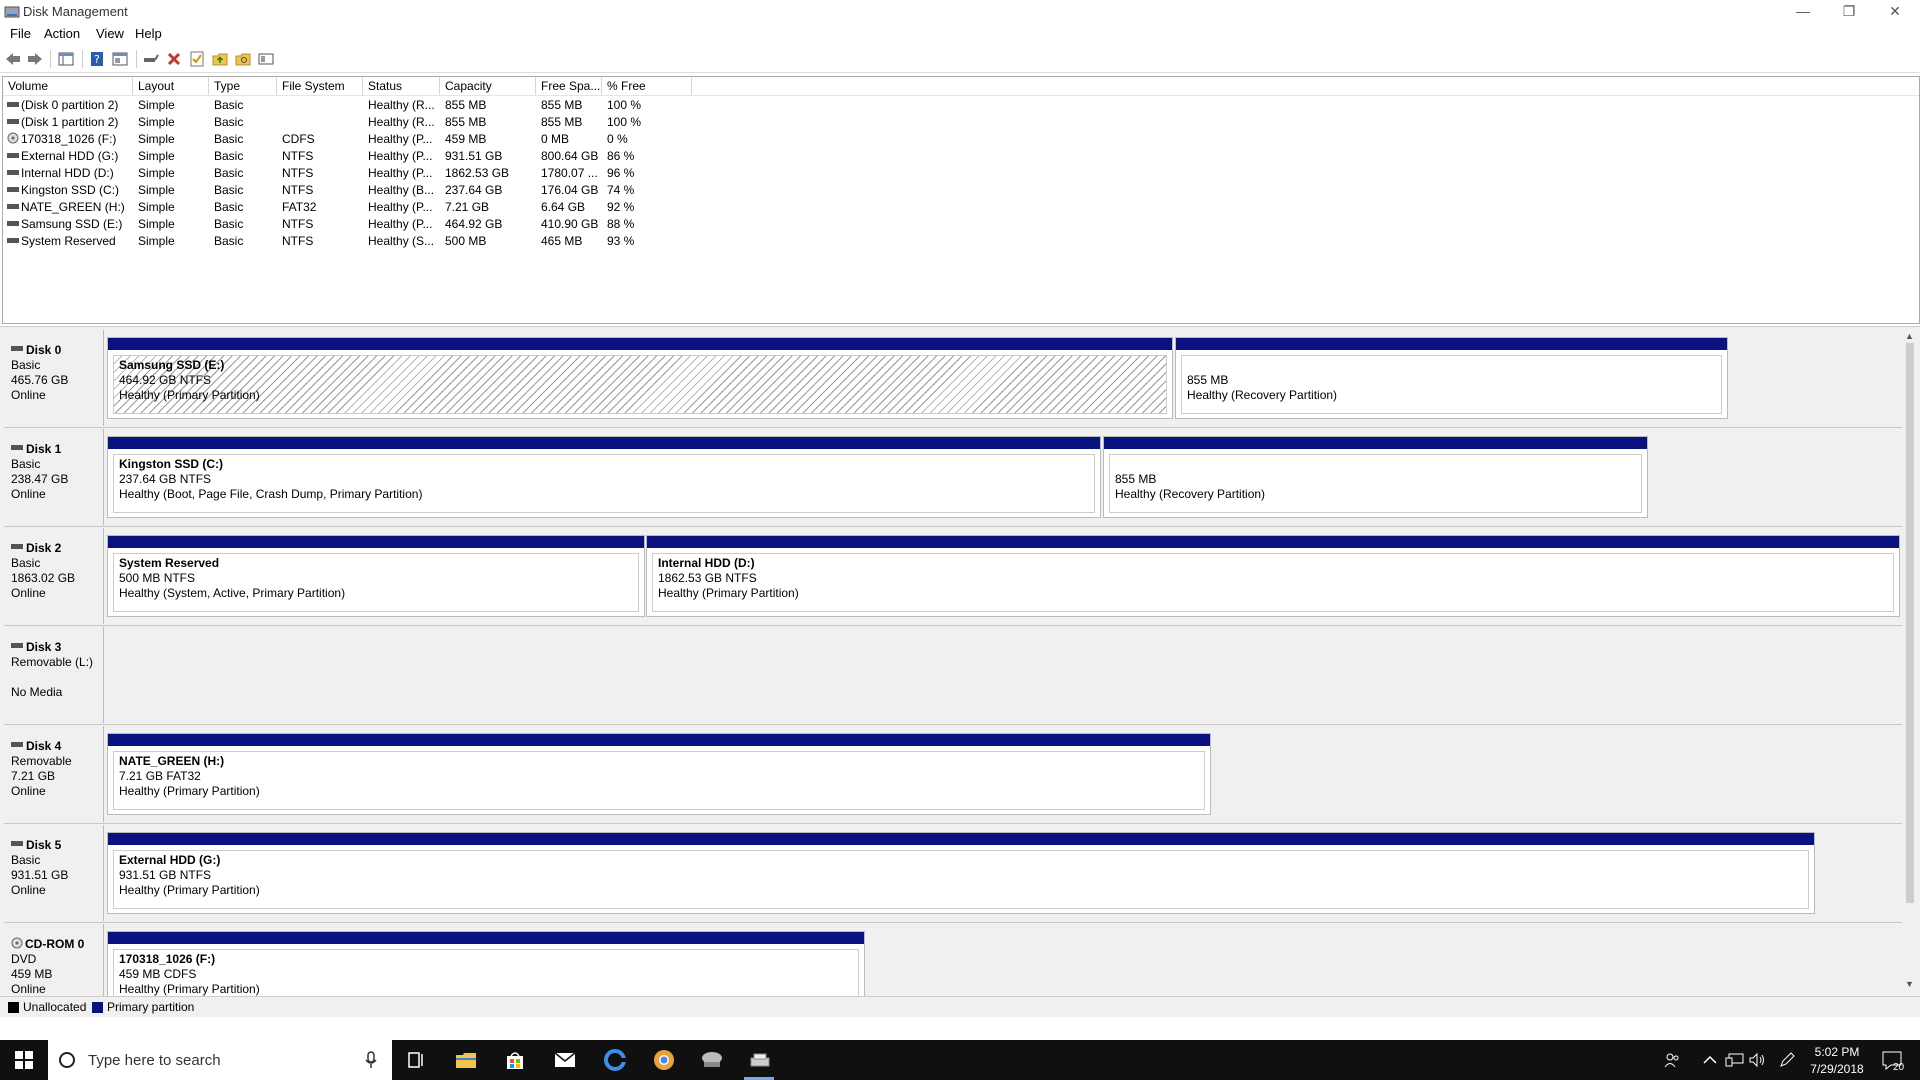 Image resolution: width=1920 pixels, height=1080 pixels. I want to click on minimize-button: —, so click(1803, 12).